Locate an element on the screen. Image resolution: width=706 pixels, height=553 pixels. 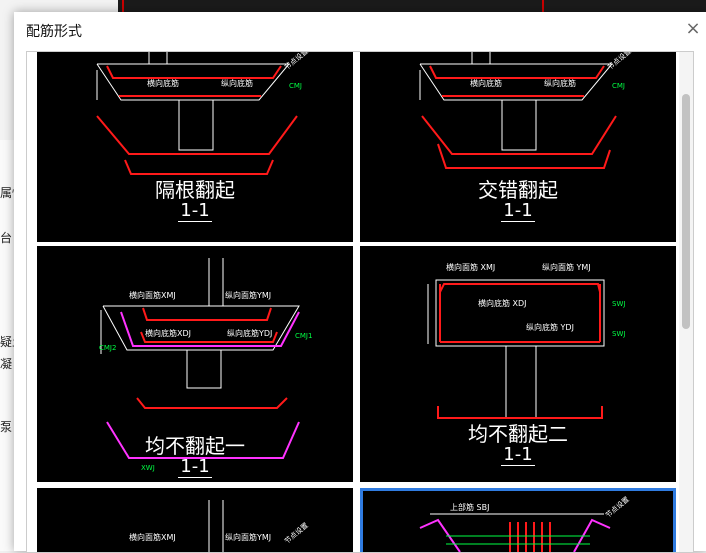
option-name: 均不翻起一 is located at coordinates (195, 446).